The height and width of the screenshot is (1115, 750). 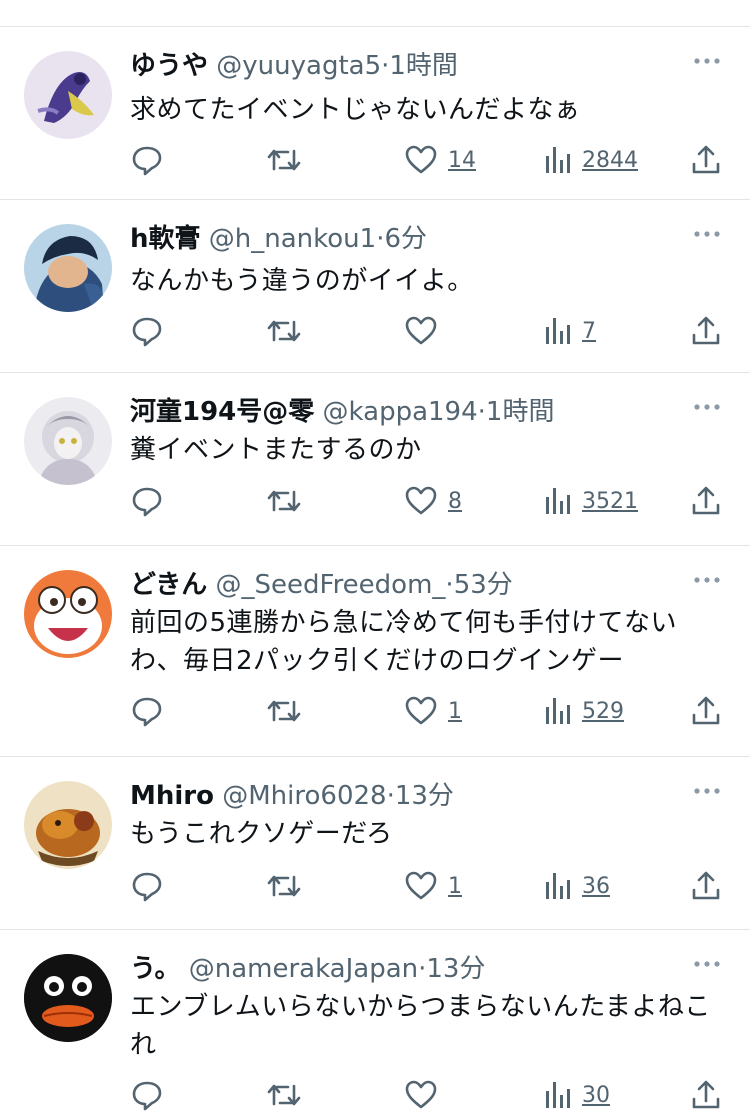 What do you see at coordinates (440, 160) in the screenshot?
I see `like-button: 14` at bounding box center [440, 160].